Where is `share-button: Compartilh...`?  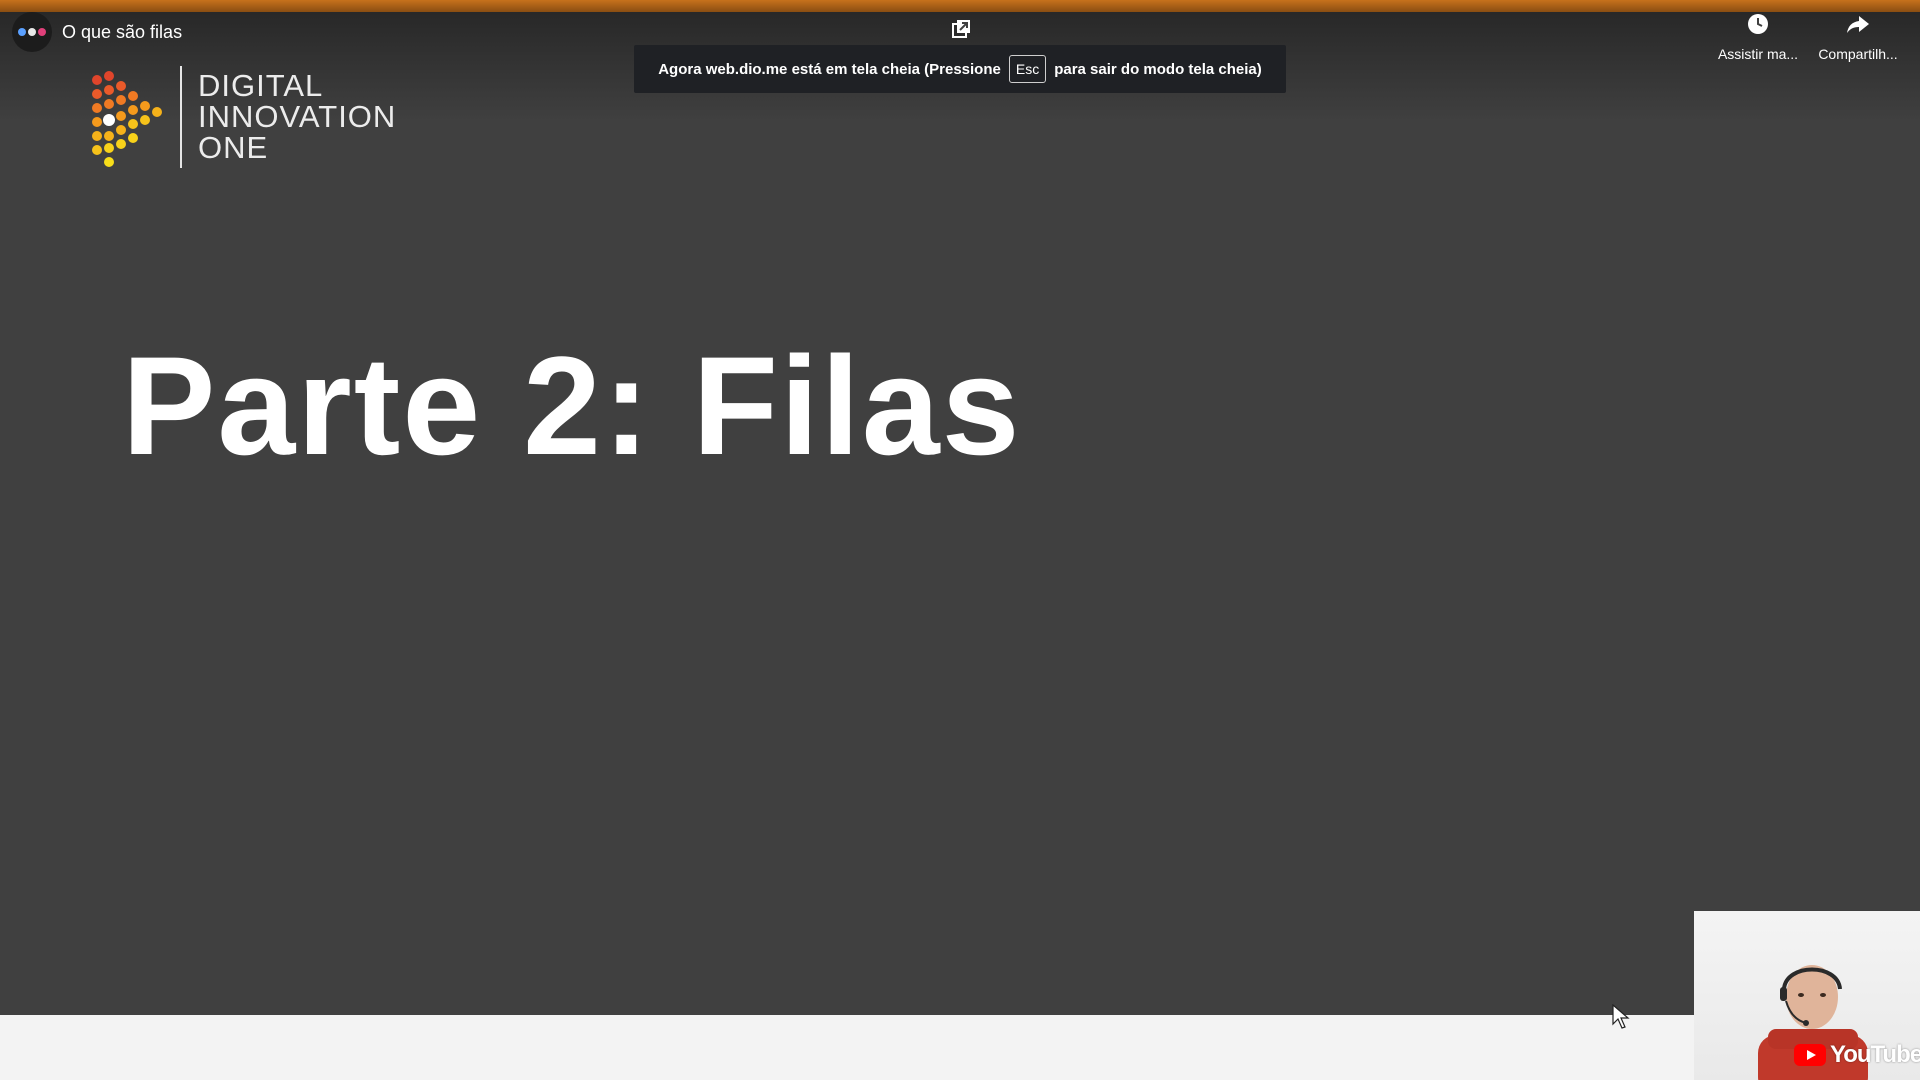
share-button: Compartilh... is located at coordinates (1858, 37).